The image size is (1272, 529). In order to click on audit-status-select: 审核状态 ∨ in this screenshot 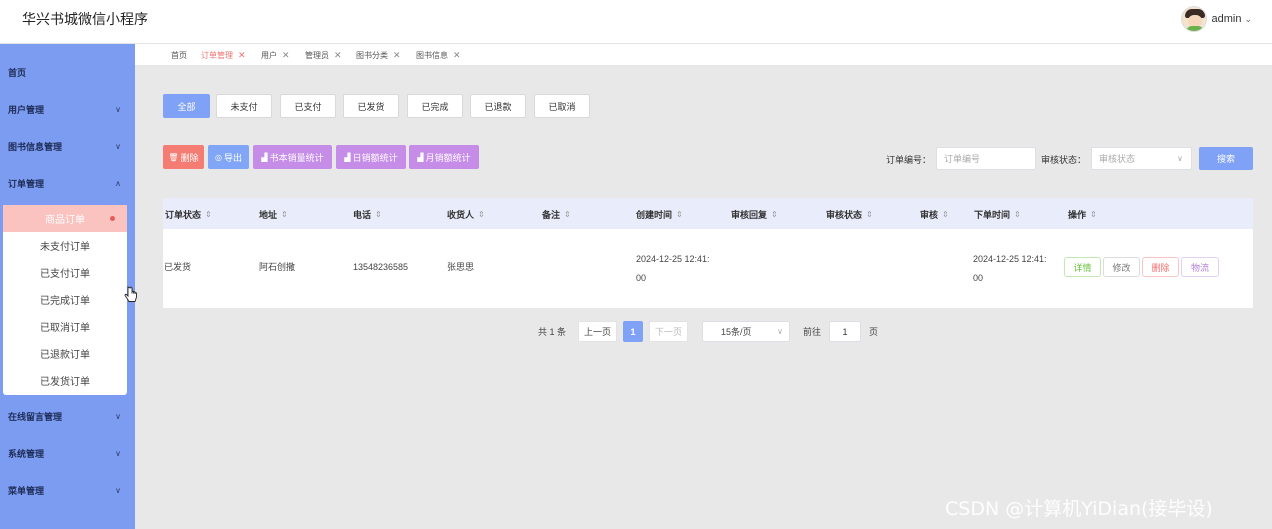, I will do `click(1141, 158)`.